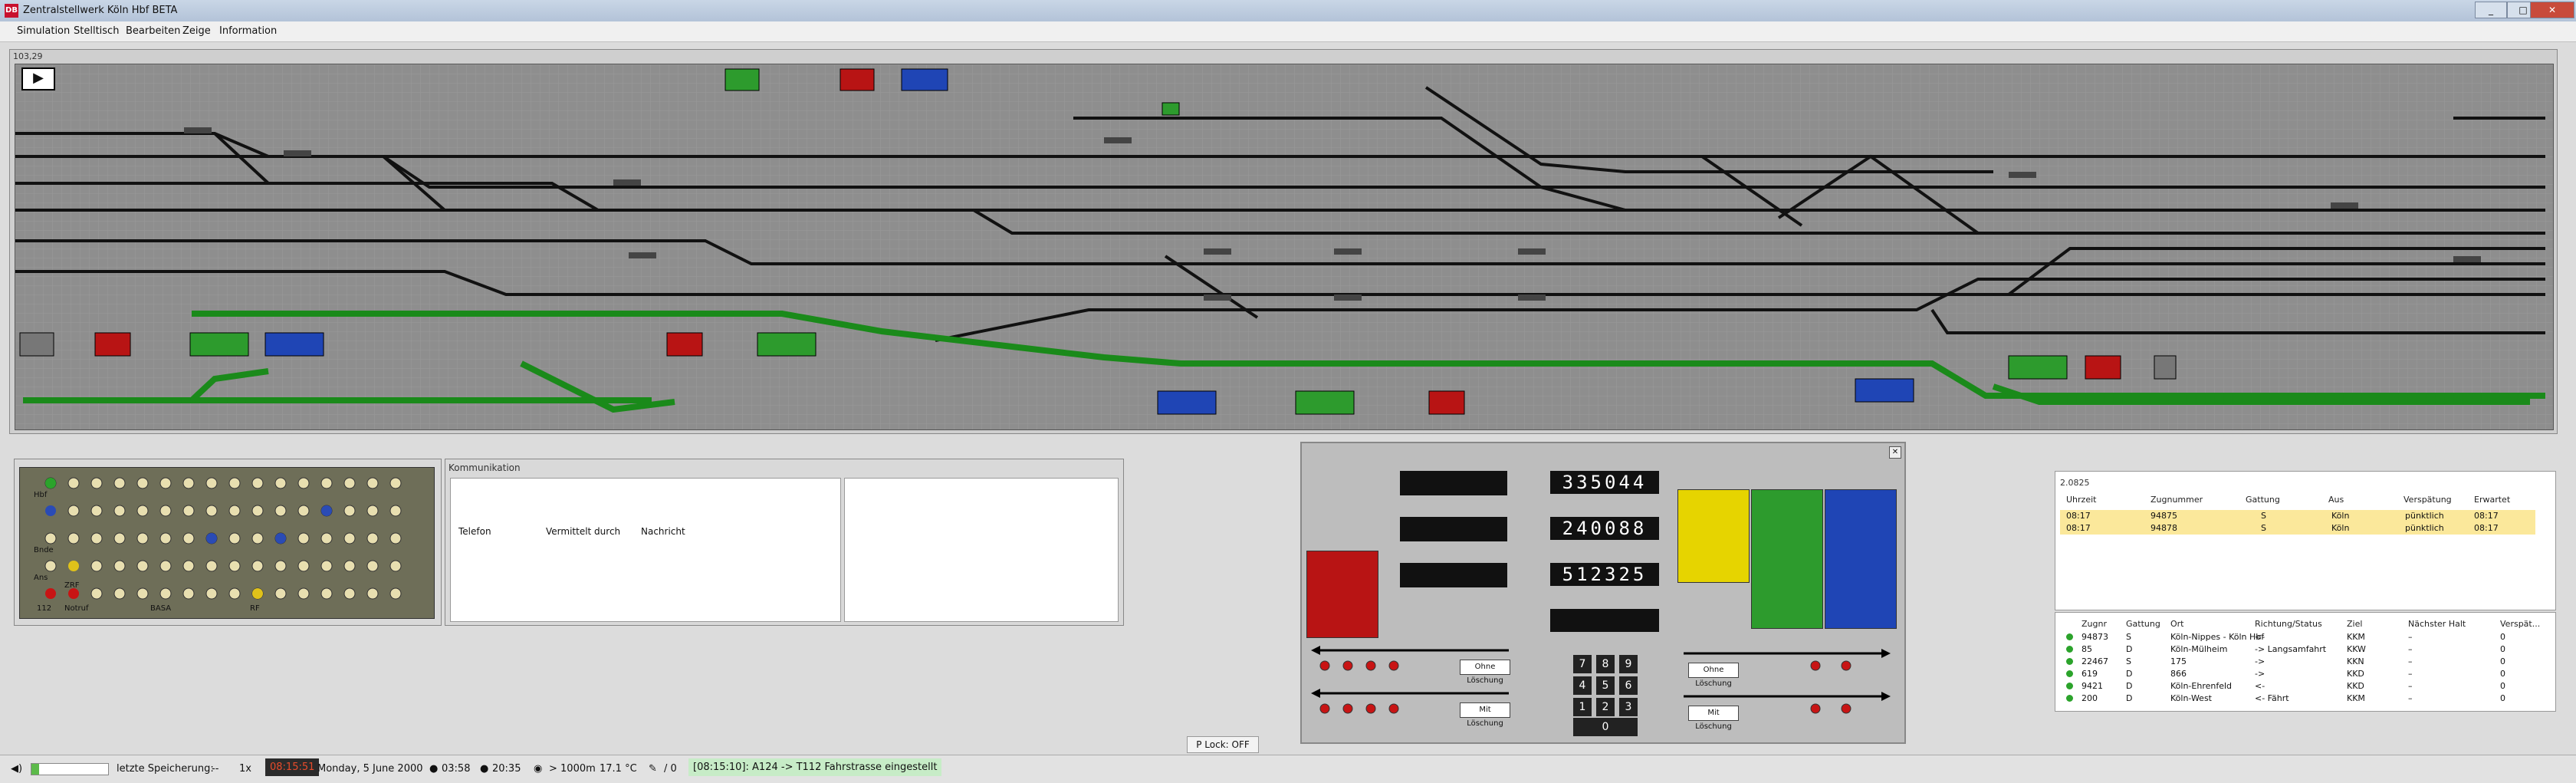 The width and height of the screenshot is (2576, 783). I want to click on th-richtung: Richtung/Status, so click(2288, 624).